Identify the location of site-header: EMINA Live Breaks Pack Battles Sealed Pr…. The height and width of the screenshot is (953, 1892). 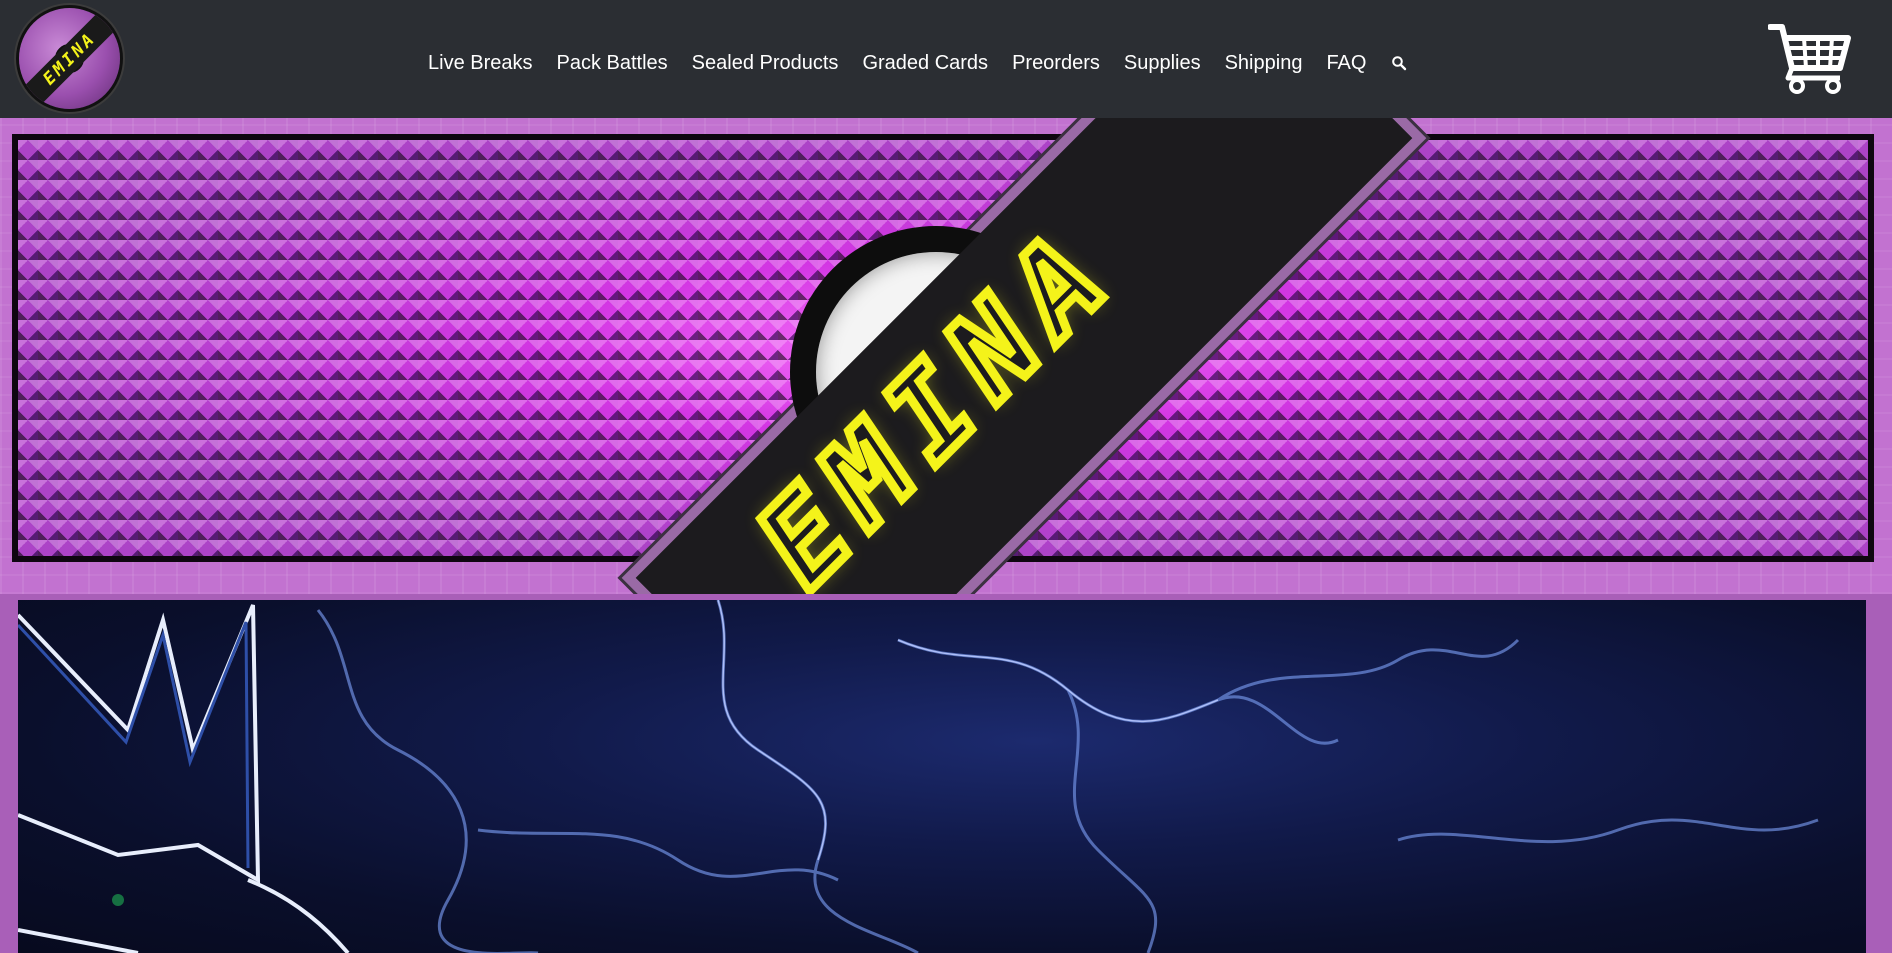
(946, 59).